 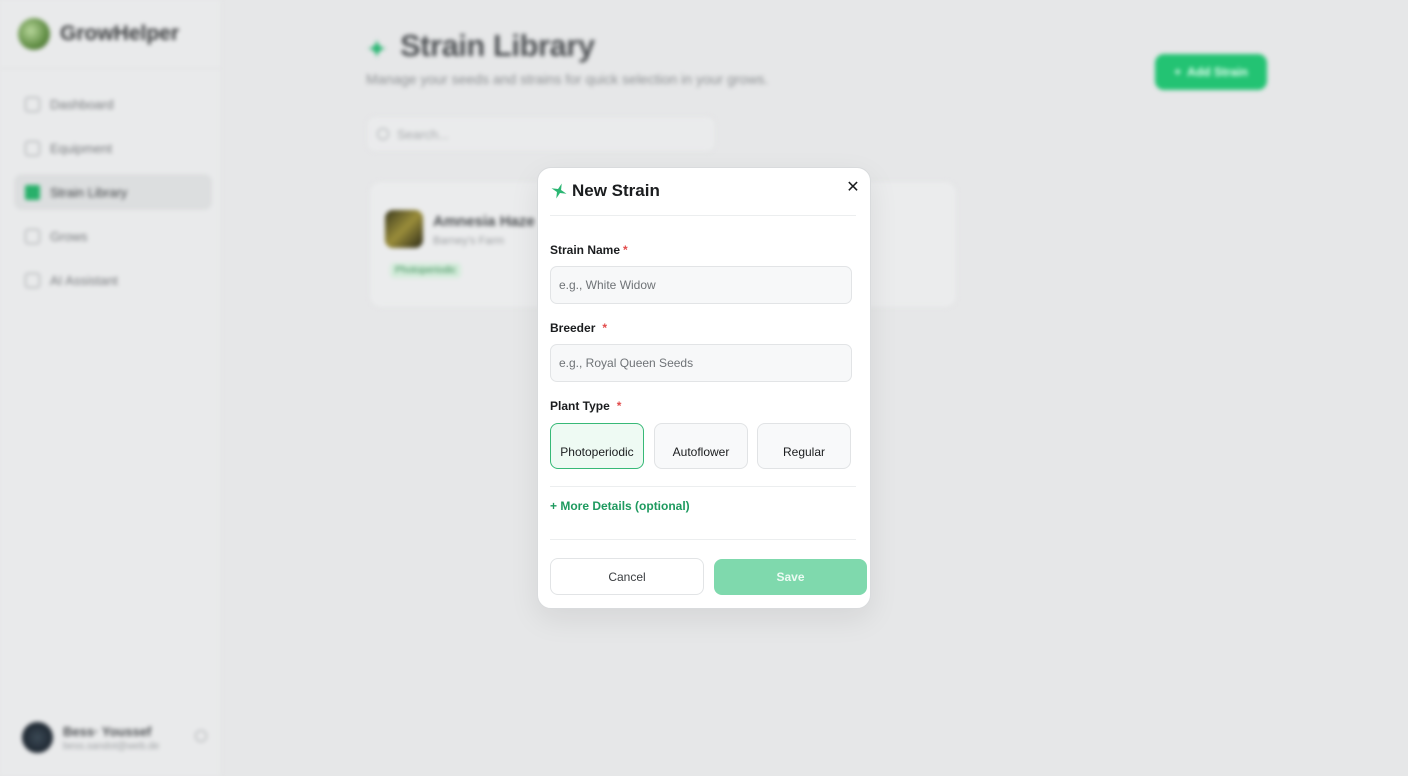 What do you see at coordinates (111, 746) in the screenshot?
I see `user-email: bess.sandot@web.de` at bounding box center [111, 746].